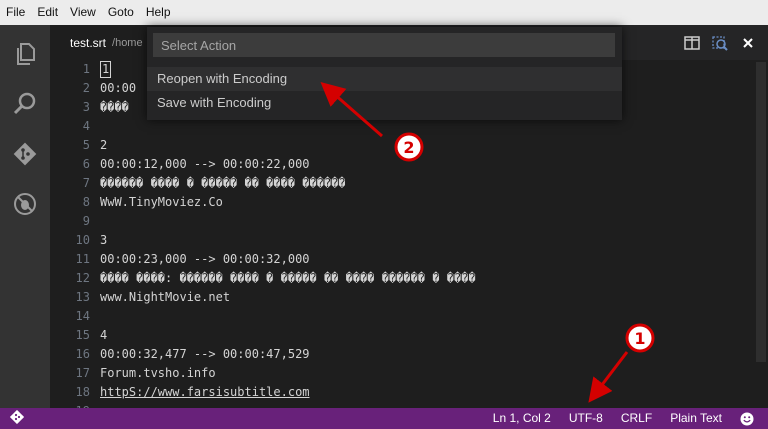 The width and height of the screenshot is (768, 429). I want to click on close-icon, so click(748, 43).